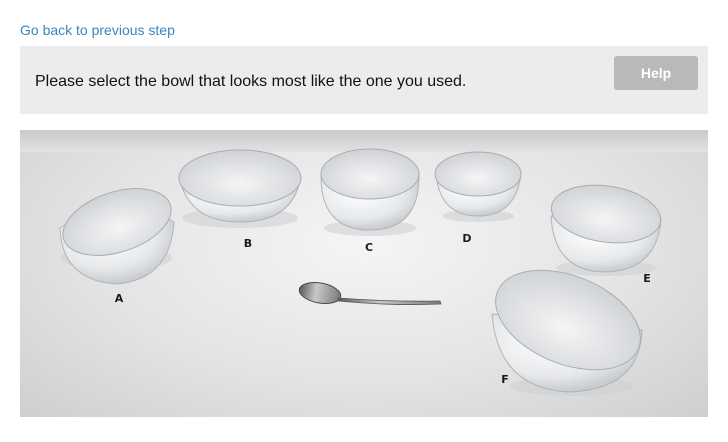  What do you see at coordinates (466, 238) in the screenshot?
I see `bowl-label-d: D` at bounding box center [466, 238].